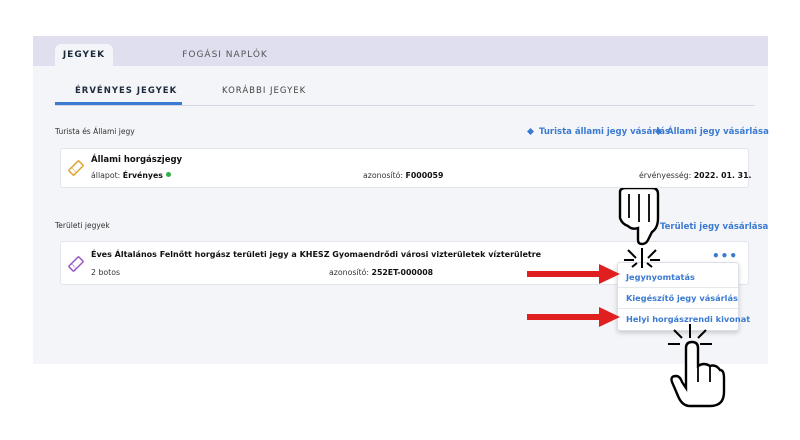 This screenshot has height=440, width=800. I want to click on status-dot, so click(168, 174).